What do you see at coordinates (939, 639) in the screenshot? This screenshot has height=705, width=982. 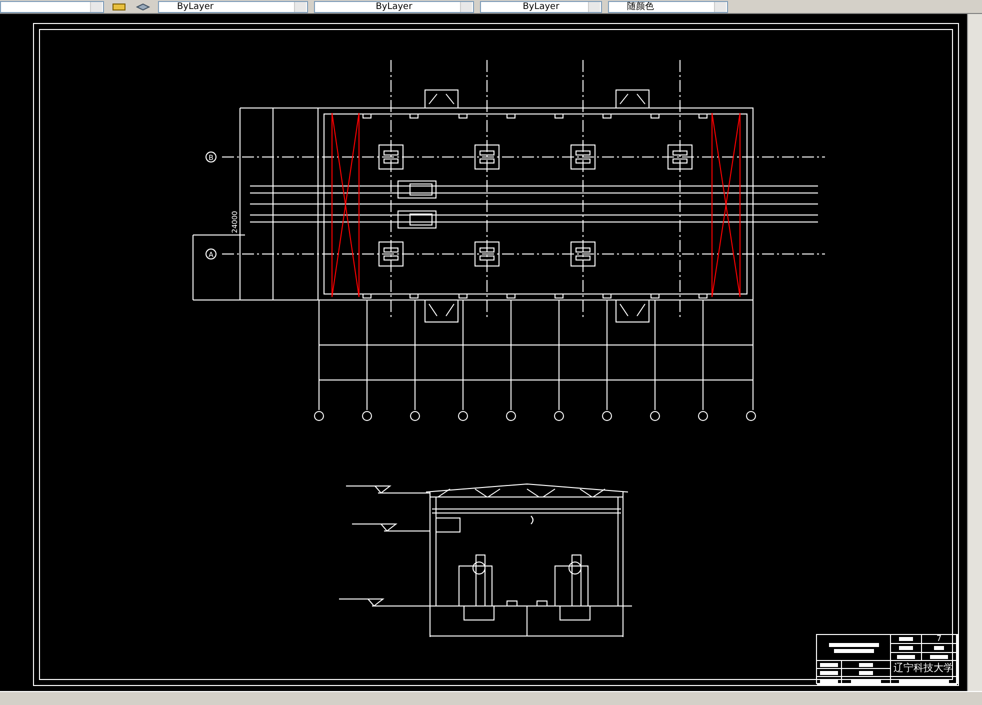 I see `sheet-number: 7` at bounding box center [939, 639].